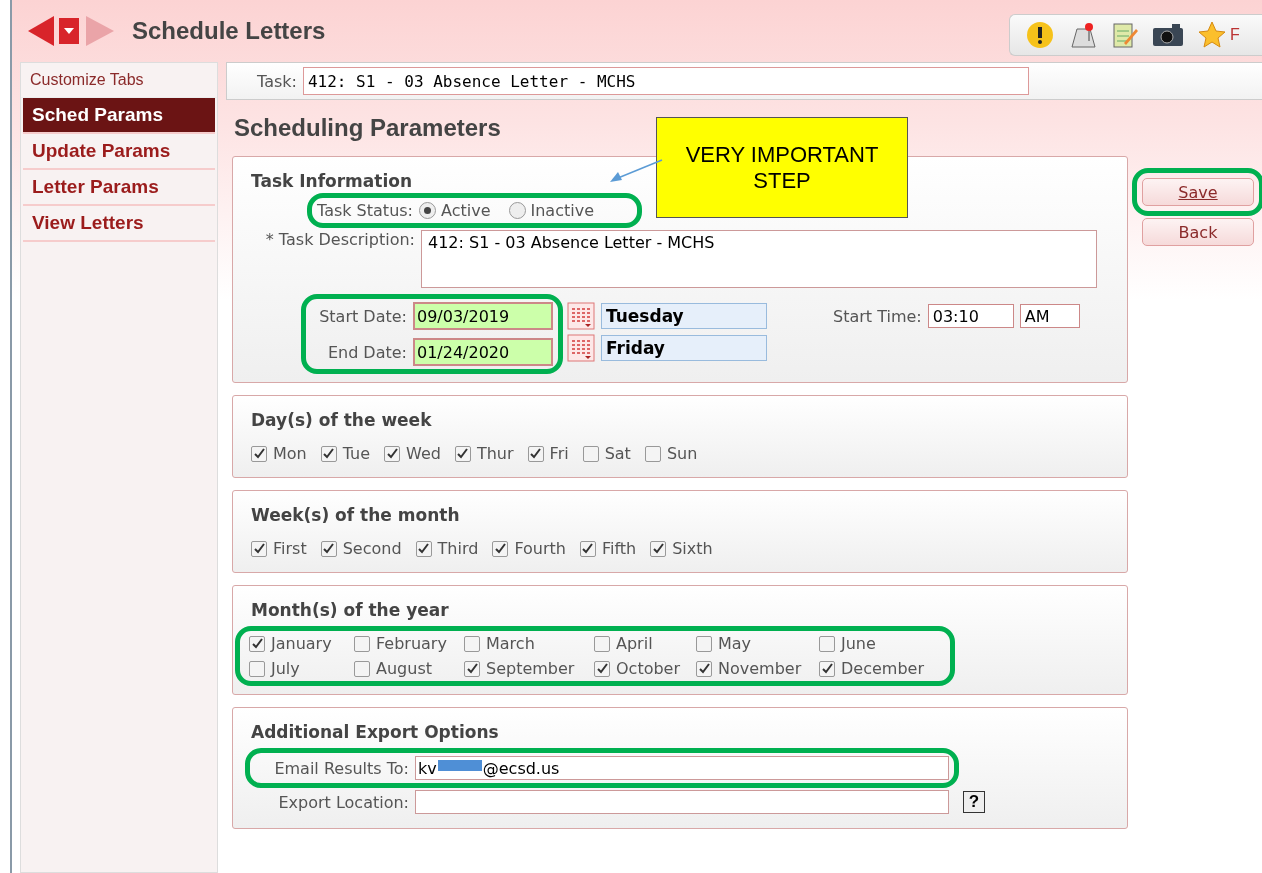 The image size is (1262, 873). I want to click on checkbox-label: Tue, so click(356, 453).